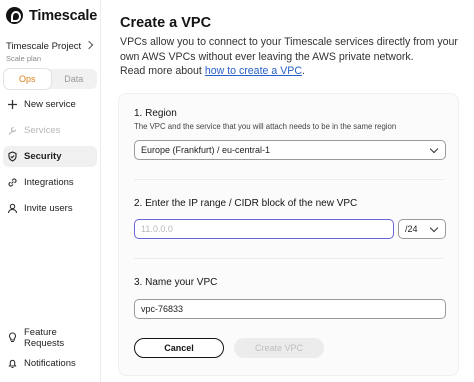 This screenshot has width=474, height=382. What do you see at coordinates (179, 348) in the screenshot?
I see `cancel-button: Cancel` at bounding box center [179, 348].